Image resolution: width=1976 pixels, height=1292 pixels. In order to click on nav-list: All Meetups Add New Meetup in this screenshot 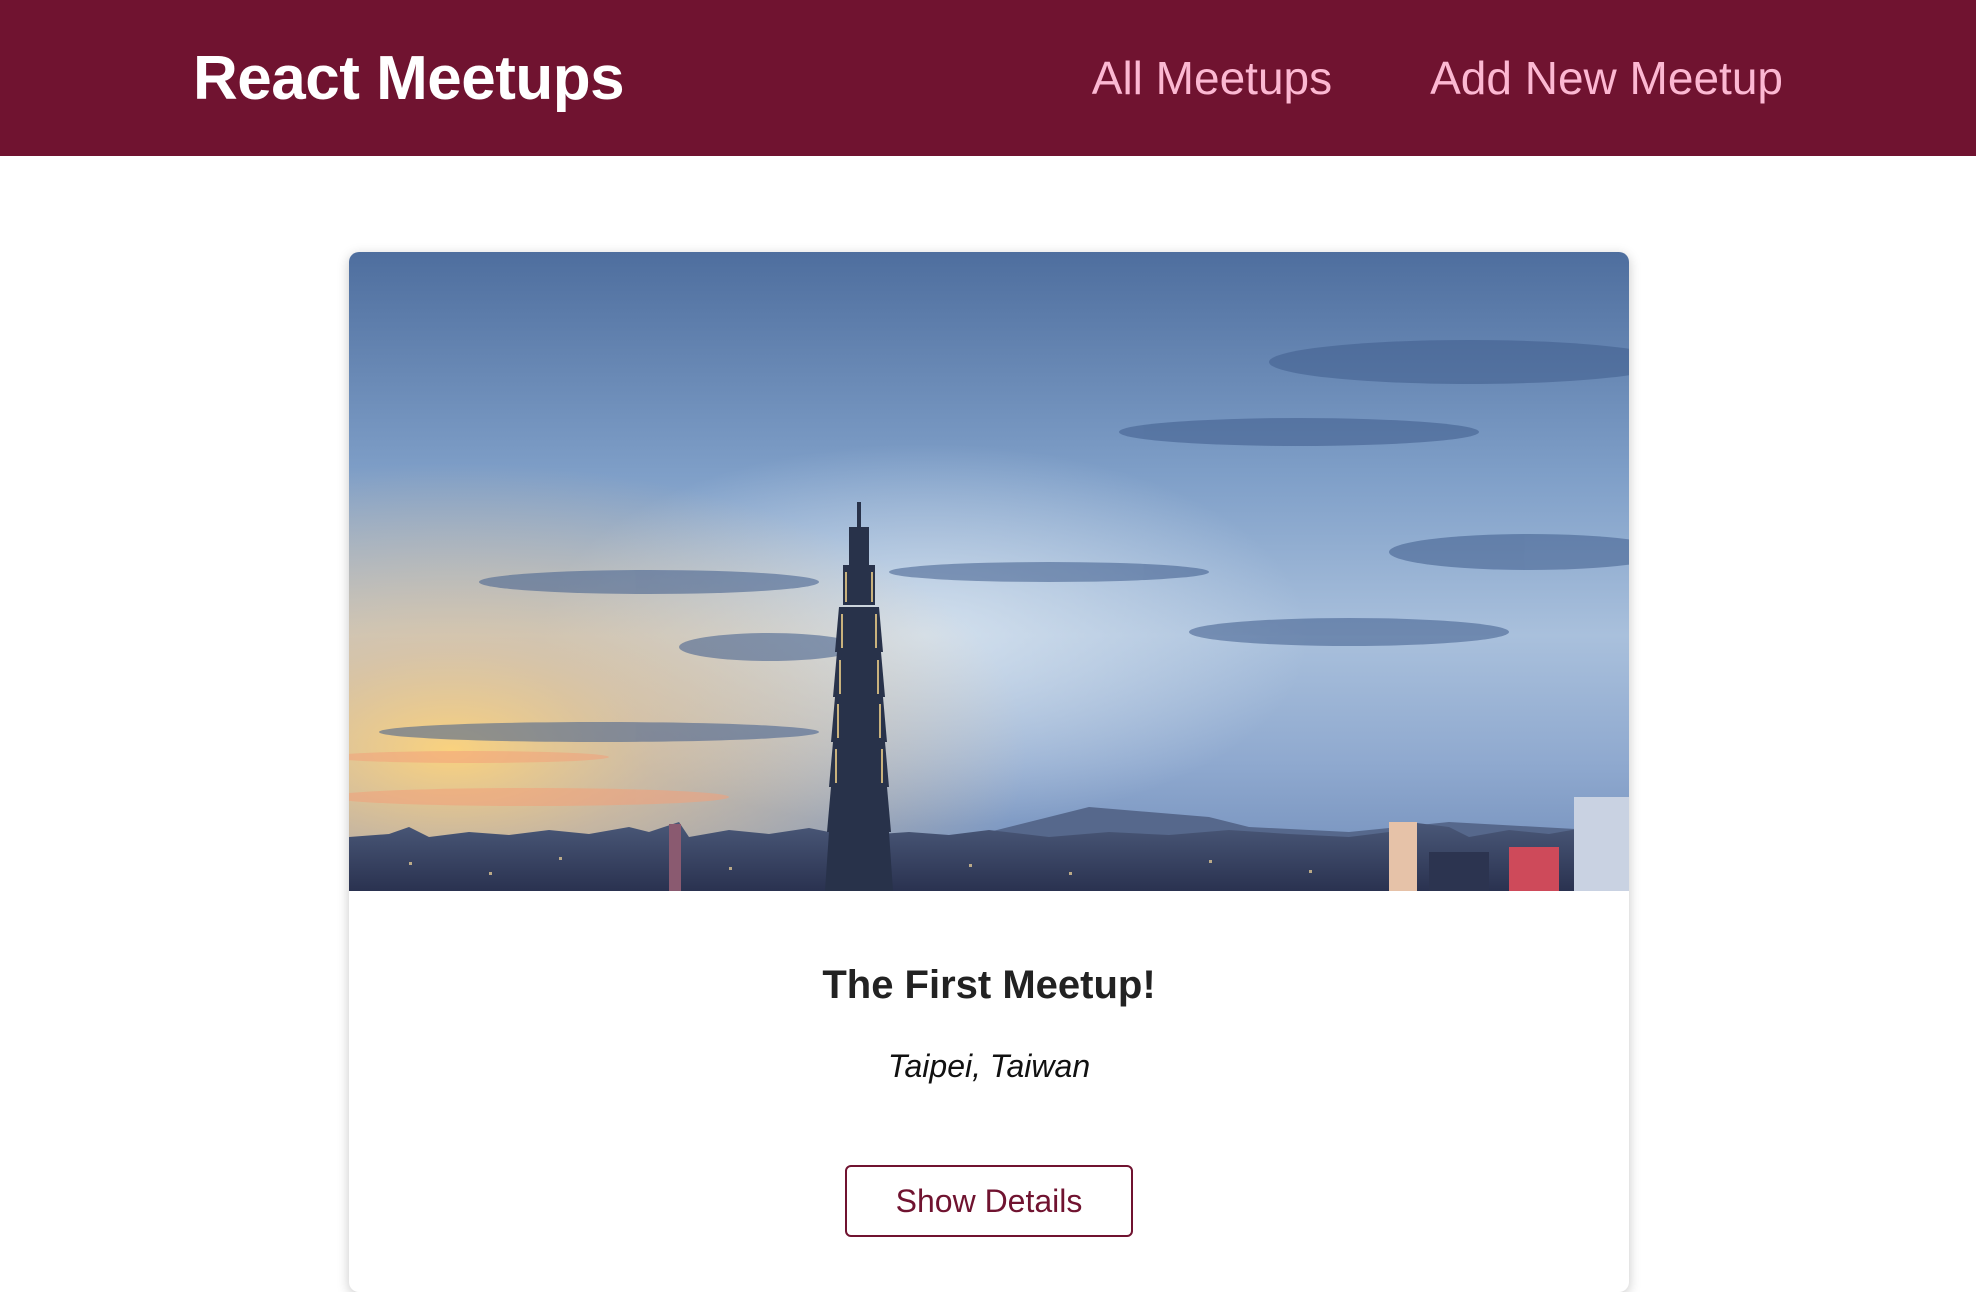, I will do `click(1437, 78)`.